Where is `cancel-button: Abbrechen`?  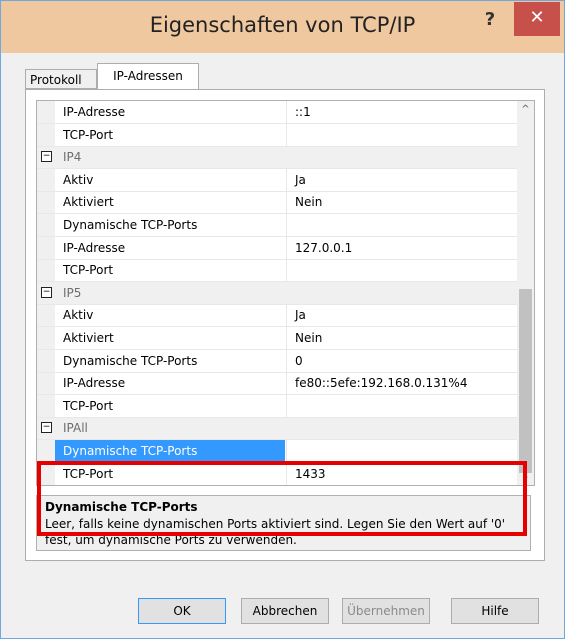
cancel-button: Abbrechen is located at coordinates (285, 611).